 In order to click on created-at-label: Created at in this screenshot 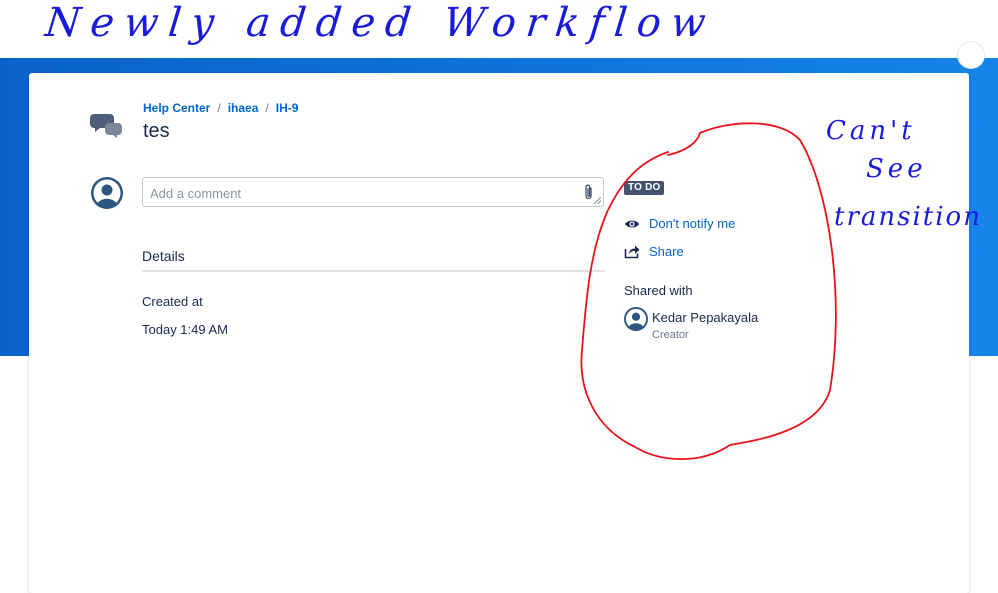, I will do `click(172, 301)`.